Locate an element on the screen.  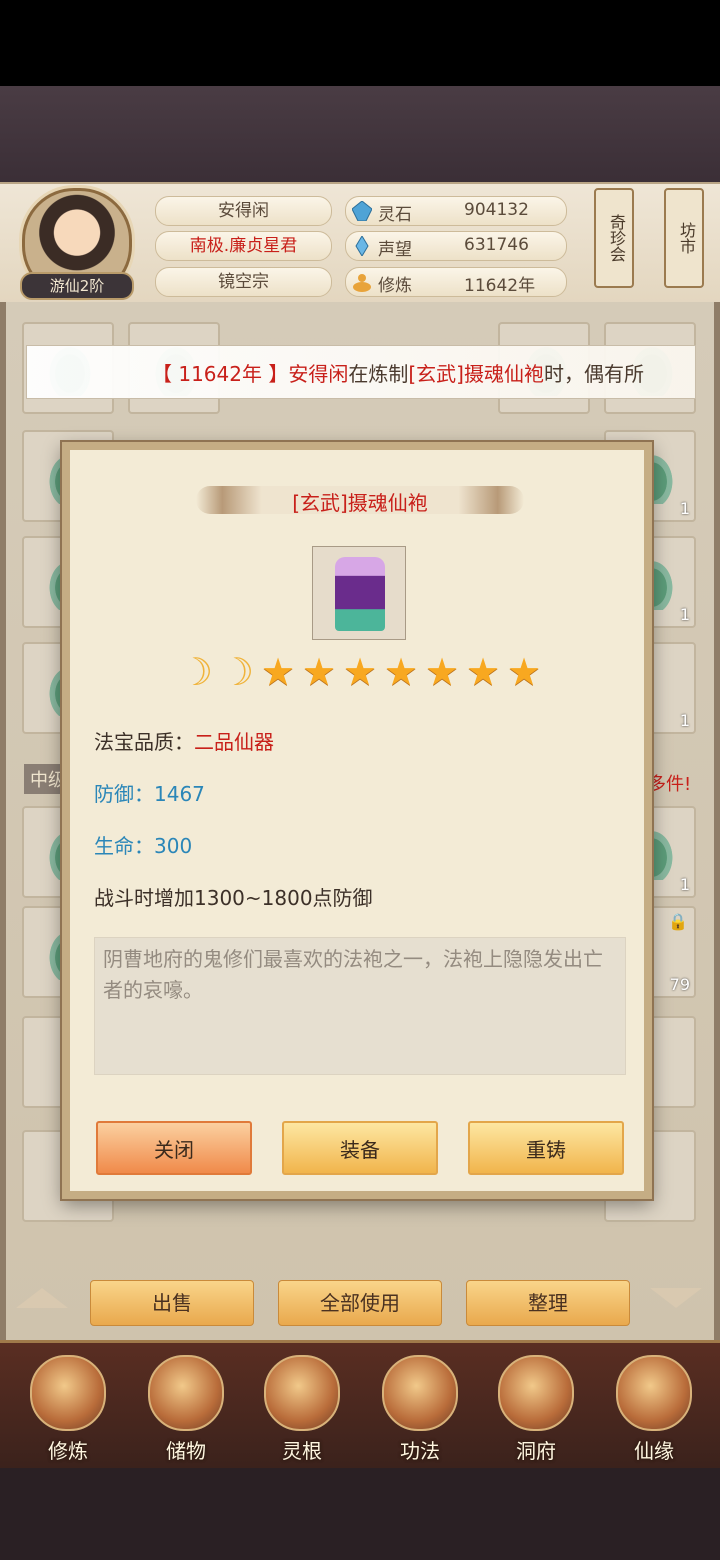
ticker-close: 】 is located at coordinates (275, 374).